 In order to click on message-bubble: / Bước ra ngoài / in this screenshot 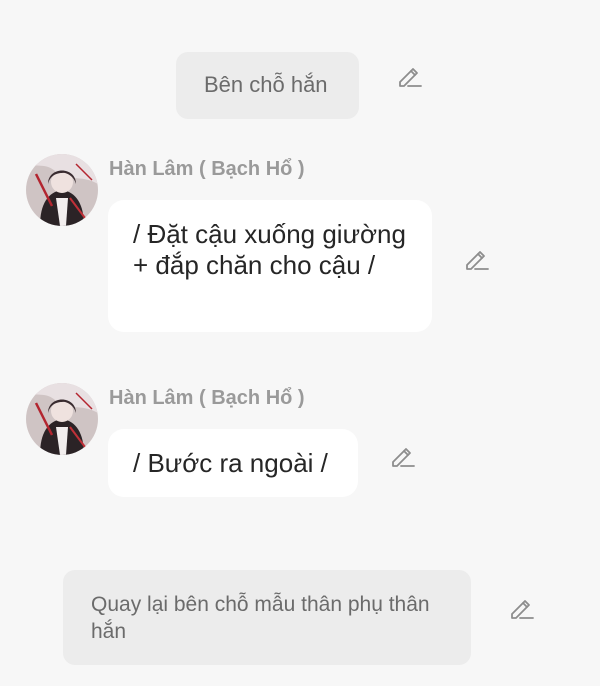, I will do `click(233, 463)`.